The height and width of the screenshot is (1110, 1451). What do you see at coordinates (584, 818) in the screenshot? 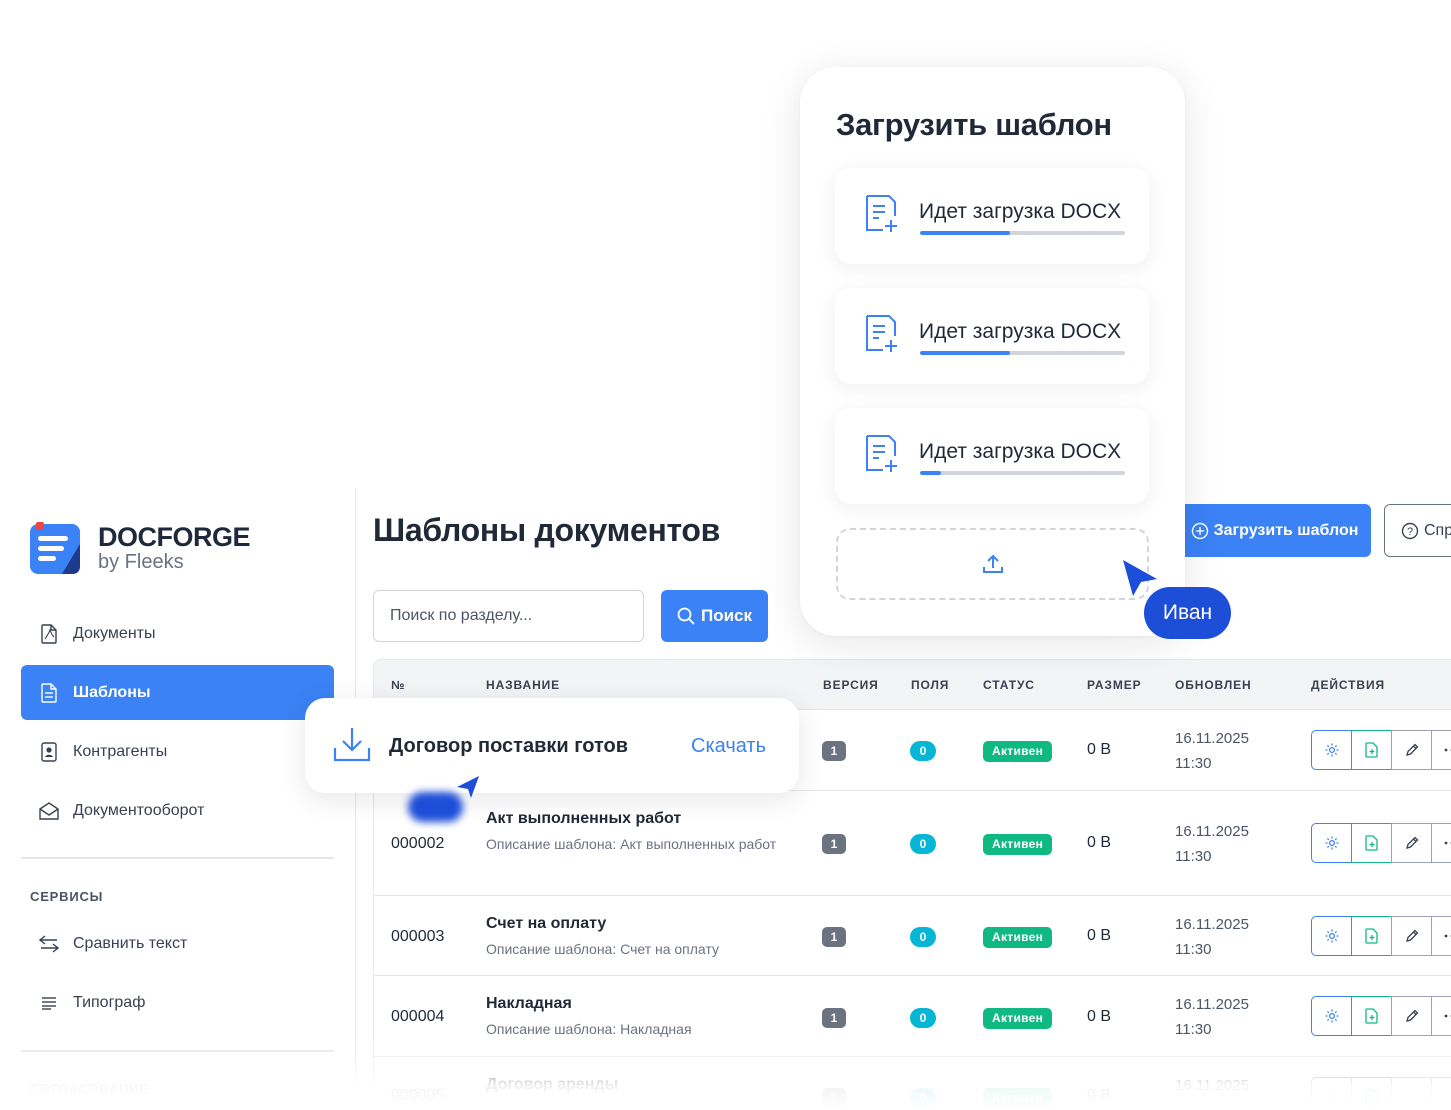
I see `template-name: Акт выполненных работ` at bounding box center [584, 818].